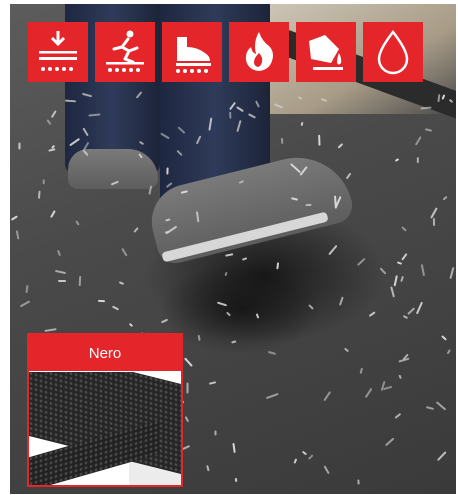 This screenshot has height=495, width=458. I want to click on swatch-image, so click(105, 428).